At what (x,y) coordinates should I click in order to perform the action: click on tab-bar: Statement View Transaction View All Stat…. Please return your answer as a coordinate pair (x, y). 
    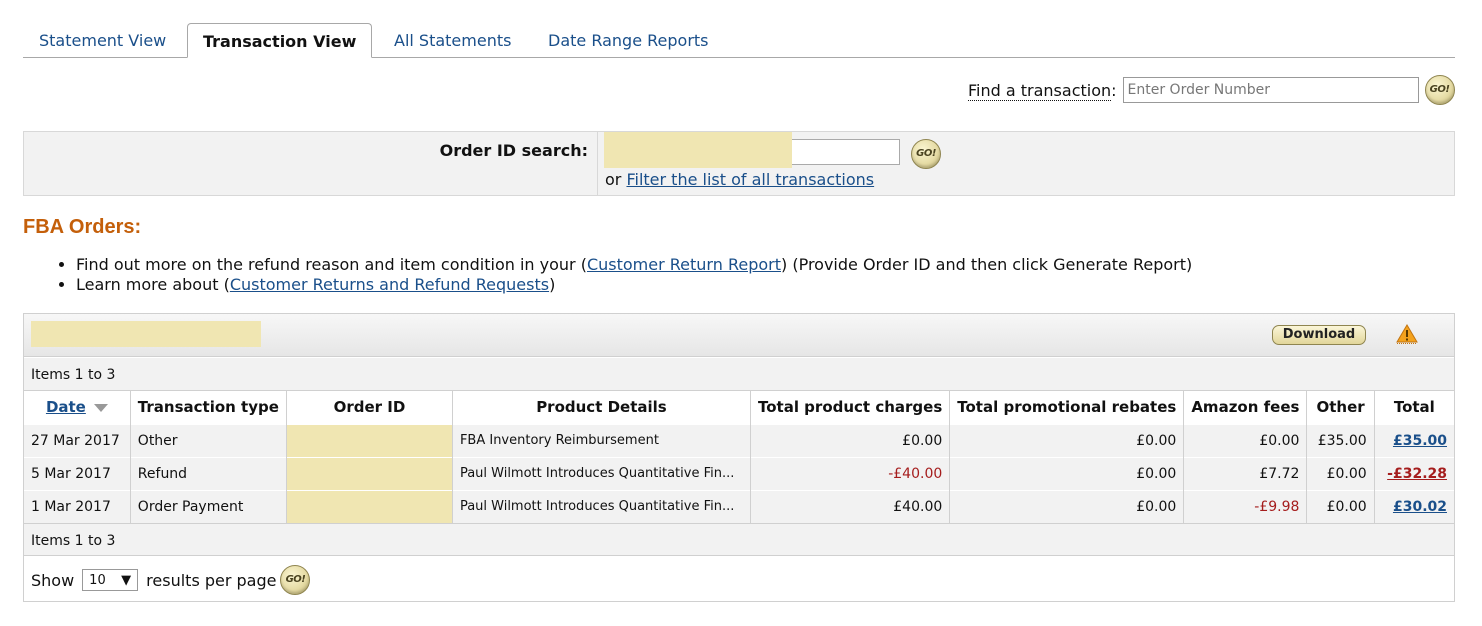
    Looking at the image, I should click on (739, 40).